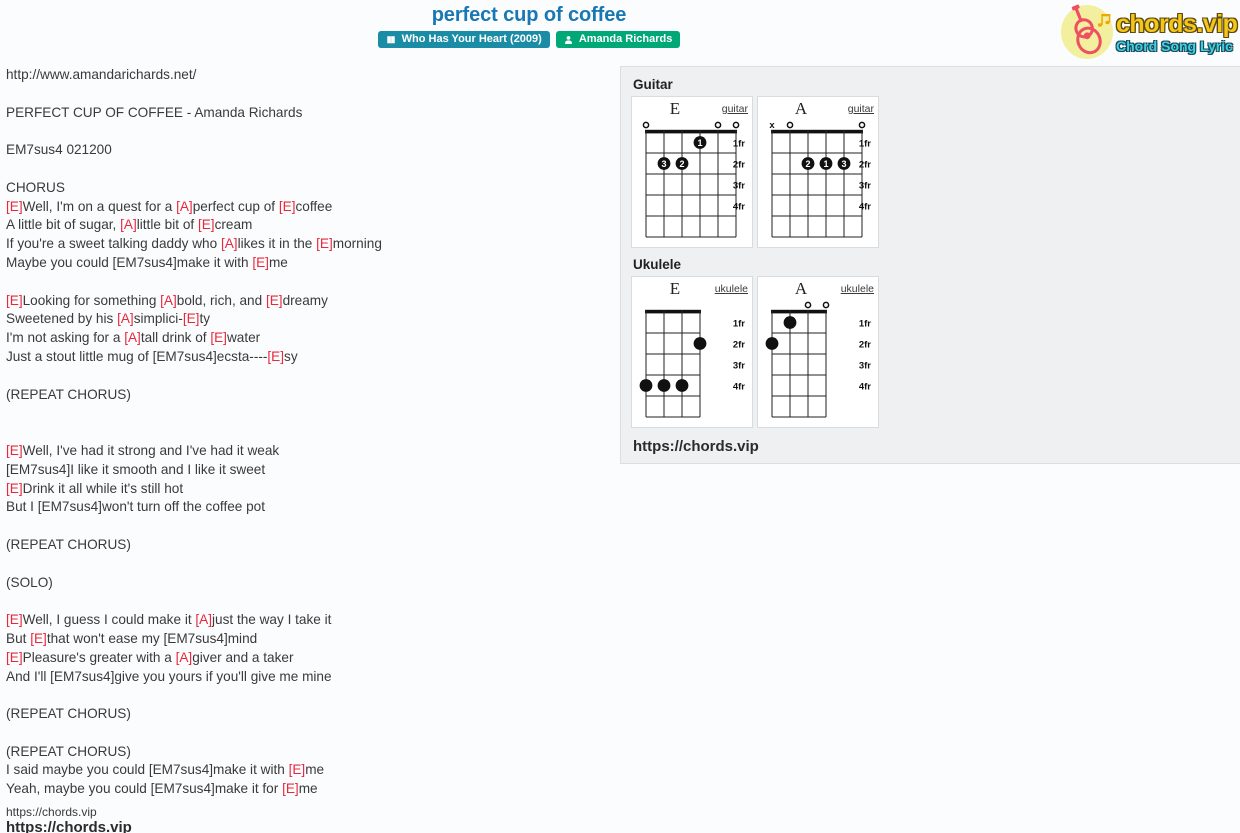  Describe the element at coordinates (175, 338) in the screenshot. I see `lyric-text: tall drink of` at that location.